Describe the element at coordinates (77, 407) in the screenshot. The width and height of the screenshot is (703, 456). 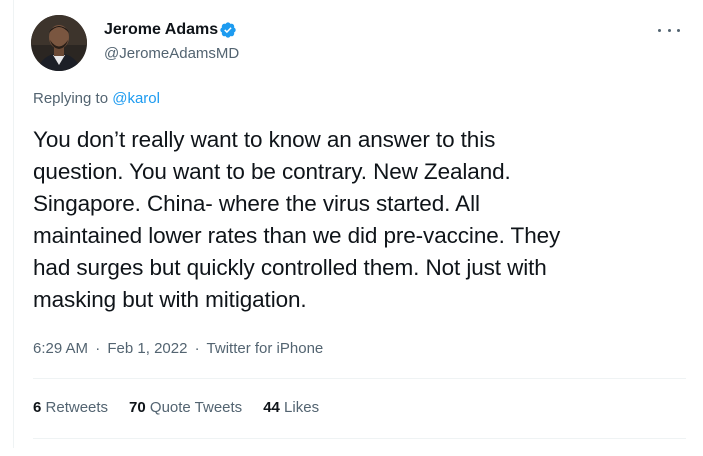
I see `retweets-label: Retweets` at that location.